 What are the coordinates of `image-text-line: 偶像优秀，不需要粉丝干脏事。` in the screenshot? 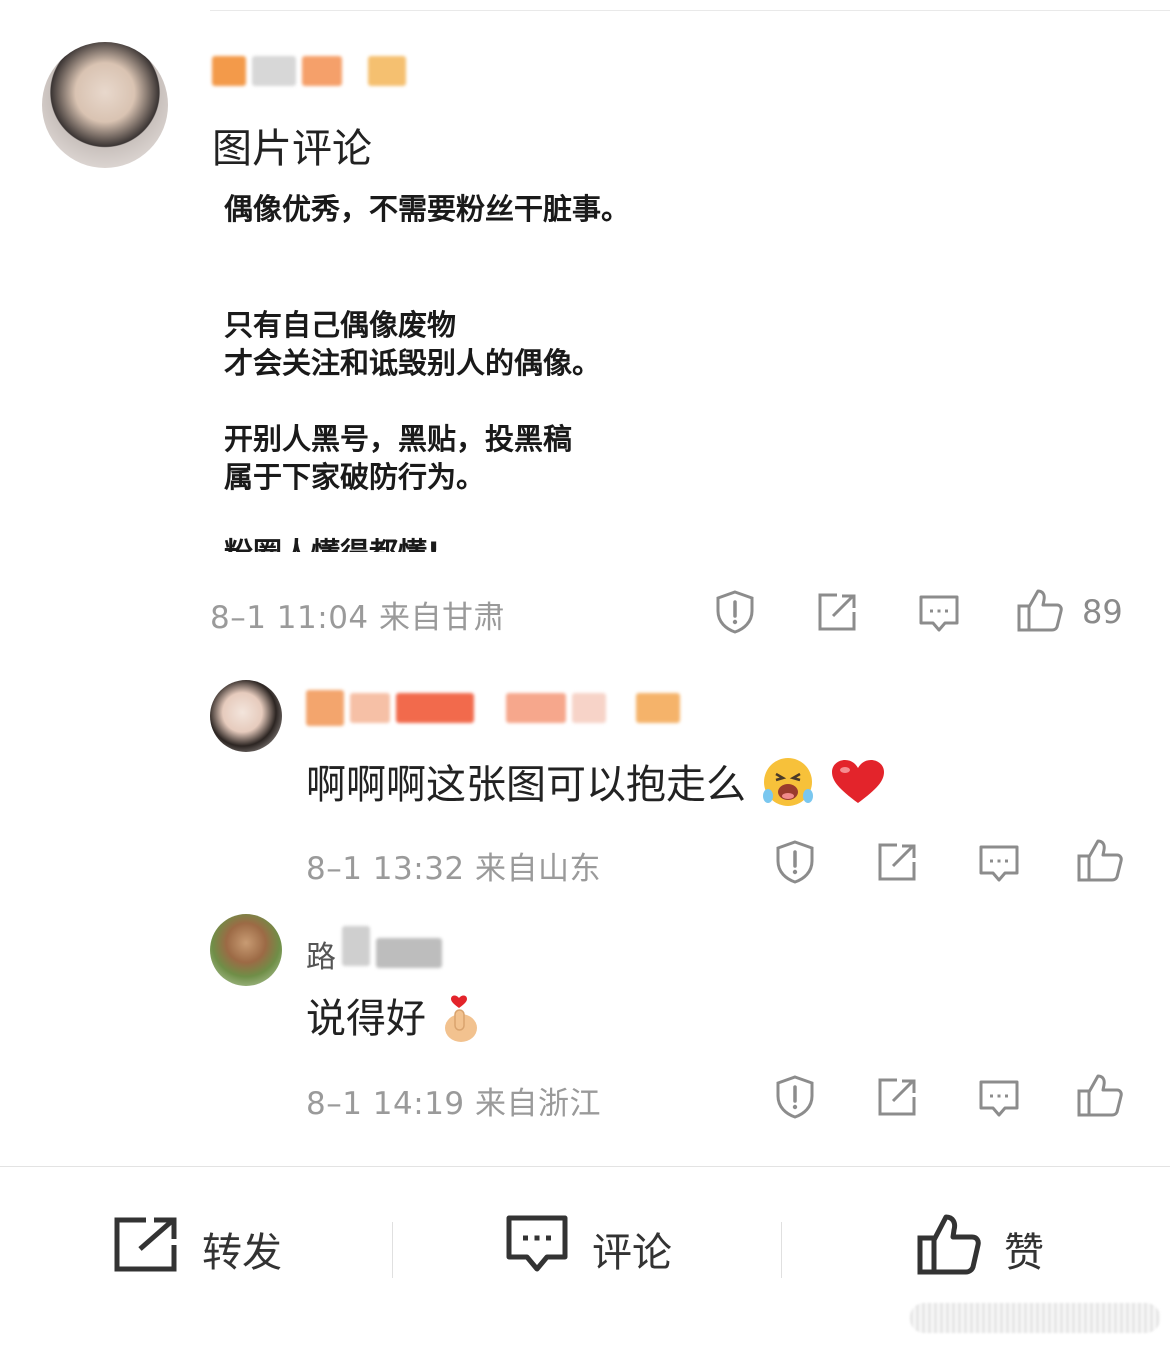 It's located at (427, 209).